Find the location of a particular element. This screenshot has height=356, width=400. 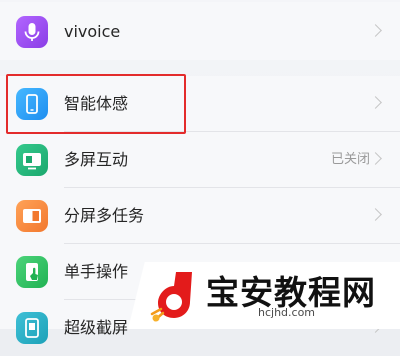

settings-item-label: 分屏多任务 is located at coordinates (104, 215).